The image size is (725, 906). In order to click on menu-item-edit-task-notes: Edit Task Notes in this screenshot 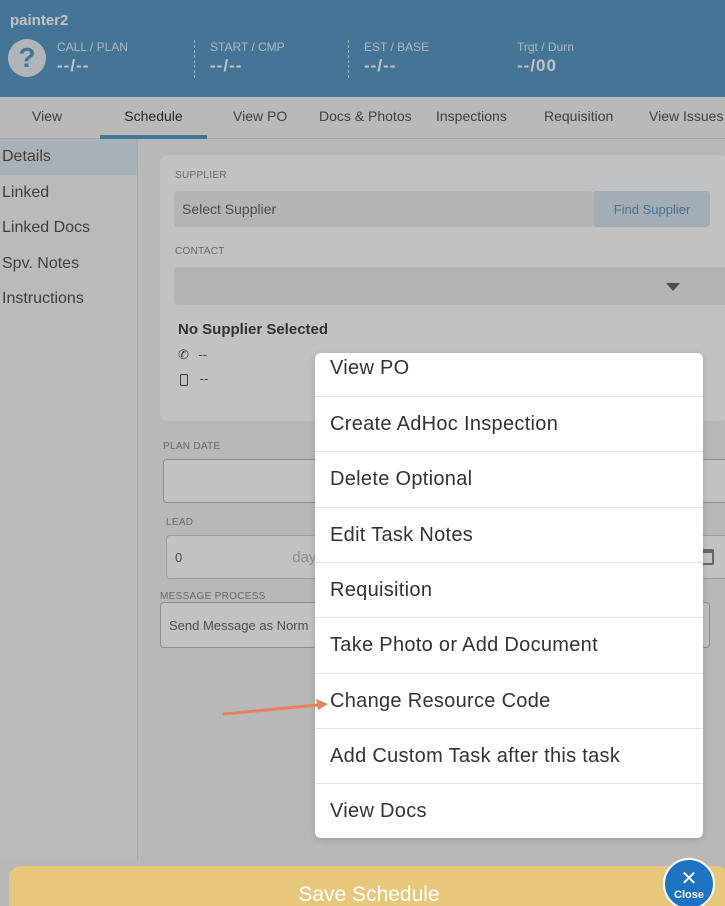, I will do `click(509, 534)`.